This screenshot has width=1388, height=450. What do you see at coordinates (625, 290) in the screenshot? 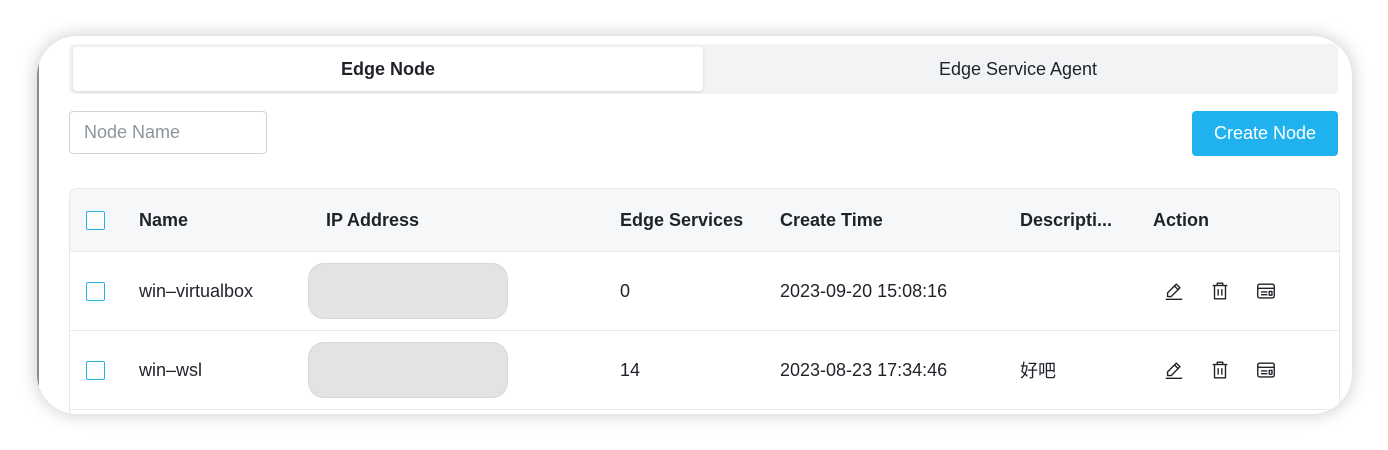
I see `edge-services-count: 0` at bounding box center [625, 290].